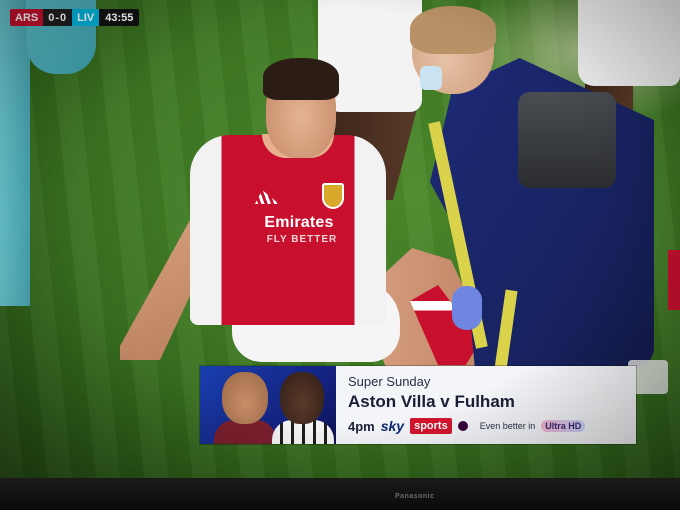  Describe the element at coordinates (340, 494) in the screenshot. I see `tv-bezel` at that location.